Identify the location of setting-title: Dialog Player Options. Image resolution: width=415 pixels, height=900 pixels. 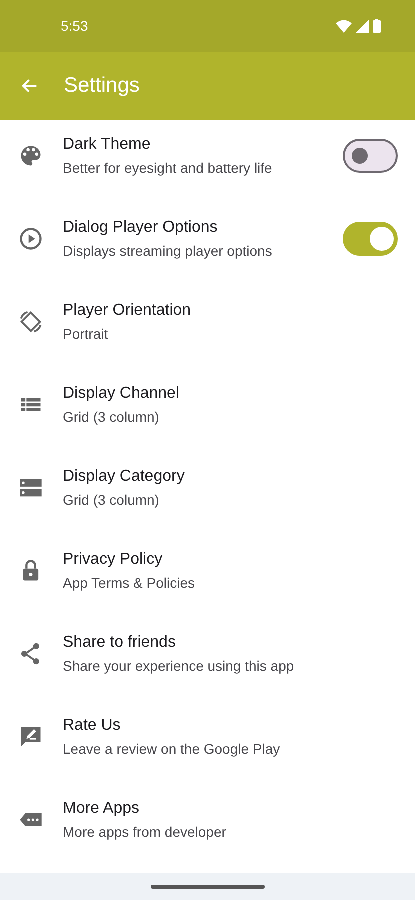
(141, 227).